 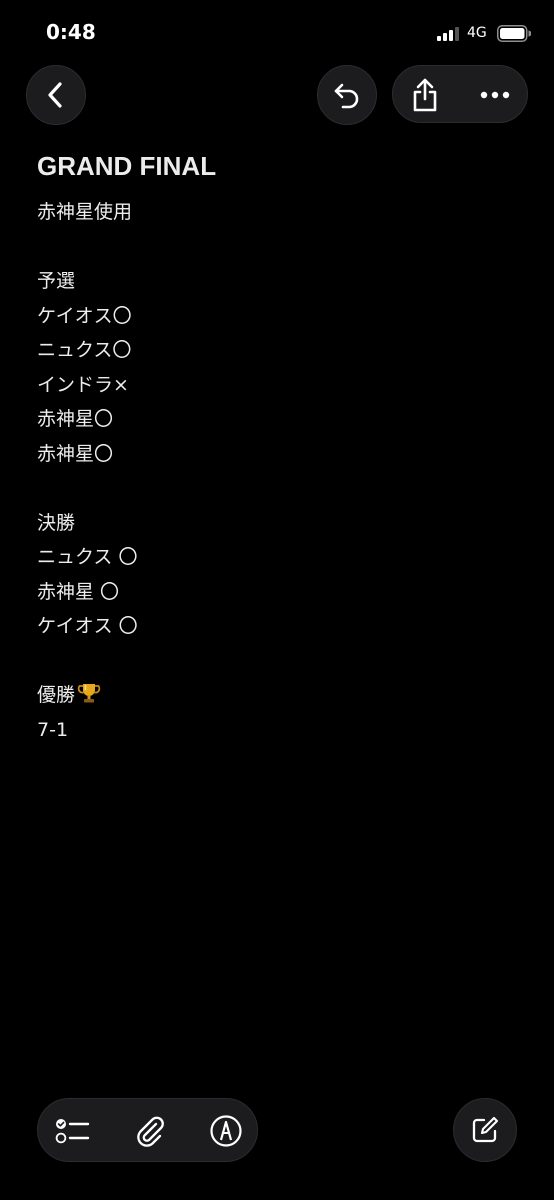 I want to click on winner-text: 優勝, so click(x=56, y=695).